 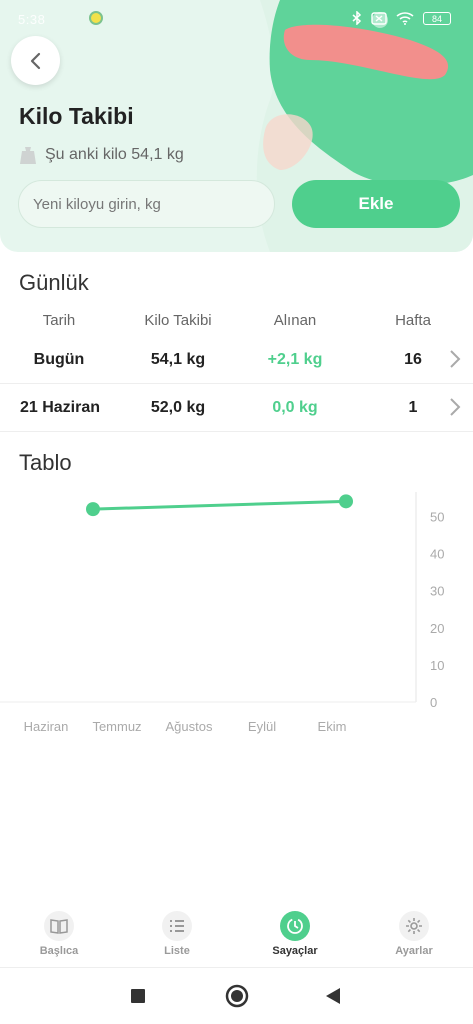 I want to click on row-week: 16, so click(x=413, y=359).